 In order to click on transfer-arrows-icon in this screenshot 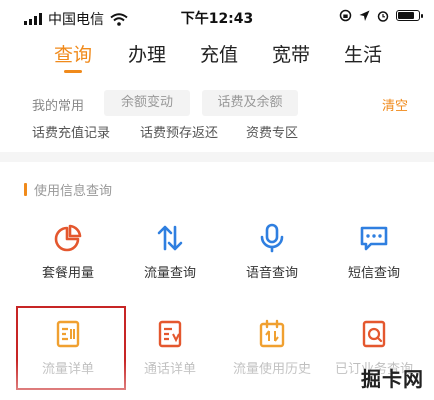, I will do `click(170, 238)`.